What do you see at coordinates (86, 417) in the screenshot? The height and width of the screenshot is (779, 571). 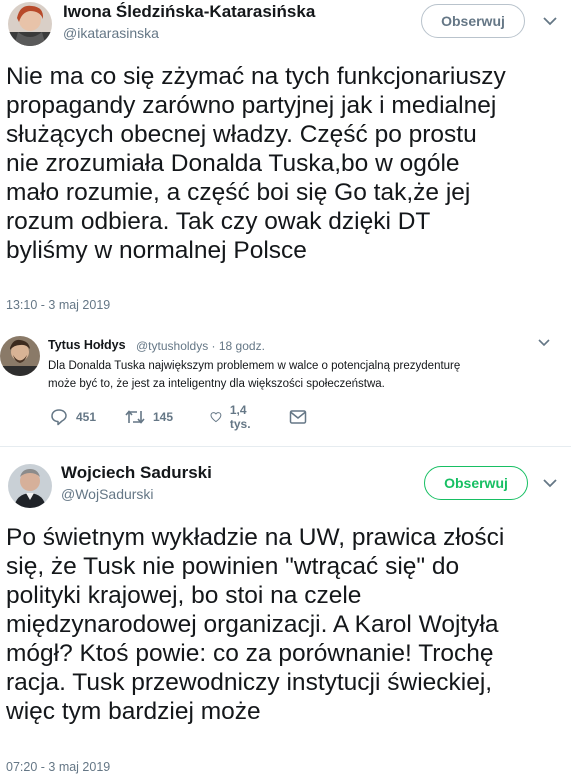 I see `reply-count: 451` at bounding box center [86, 417].